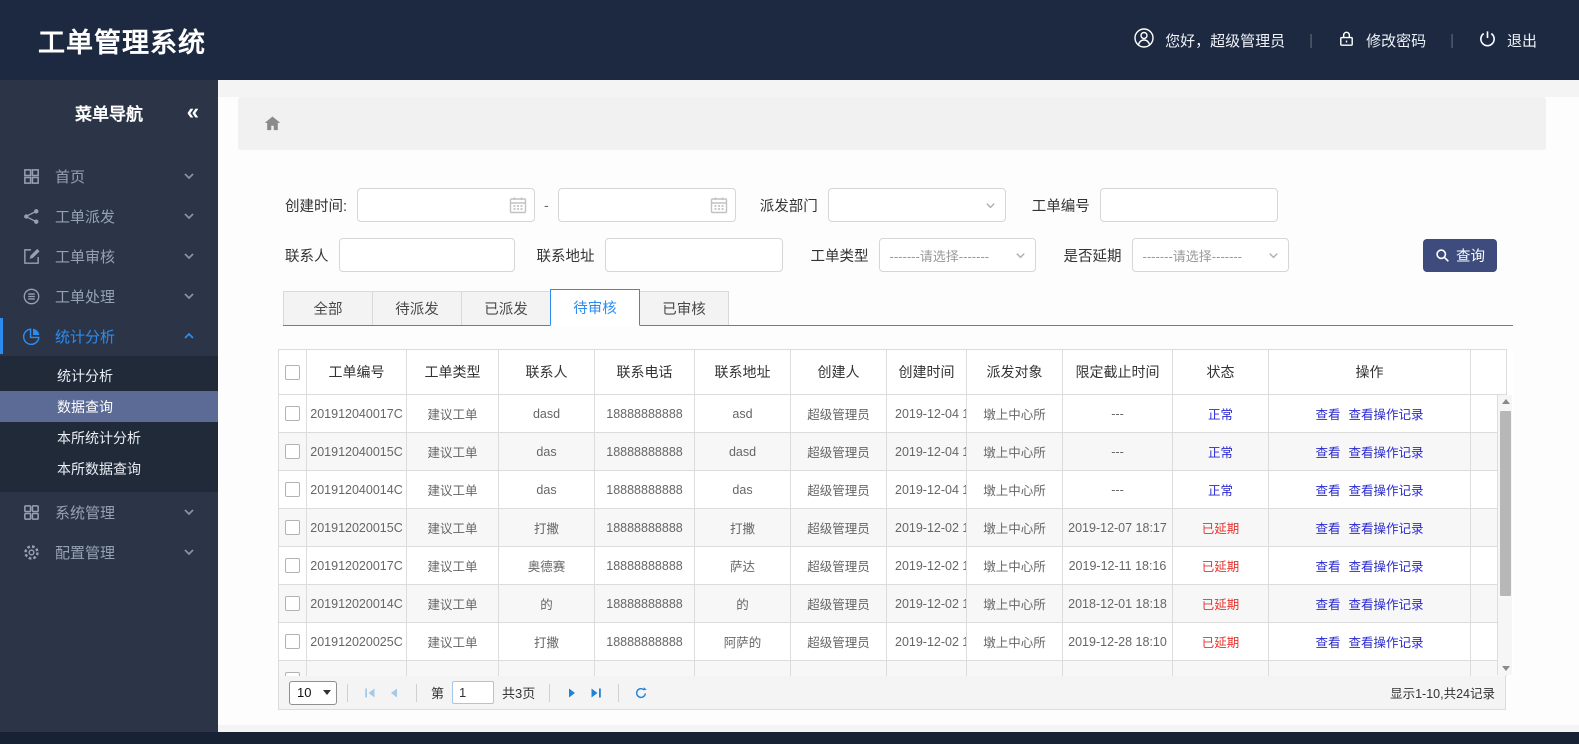  I want to click on footer-bar, so click(789, 738).